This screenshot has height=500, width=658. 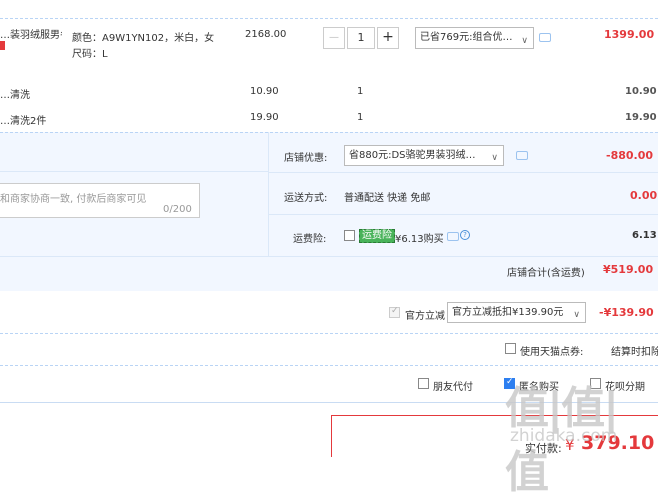 What do you see at coordinates (387, 198) in the screenshot?
I see `shipping-method: 普通配送 快递 免邮` at bounding box center [387, 198].